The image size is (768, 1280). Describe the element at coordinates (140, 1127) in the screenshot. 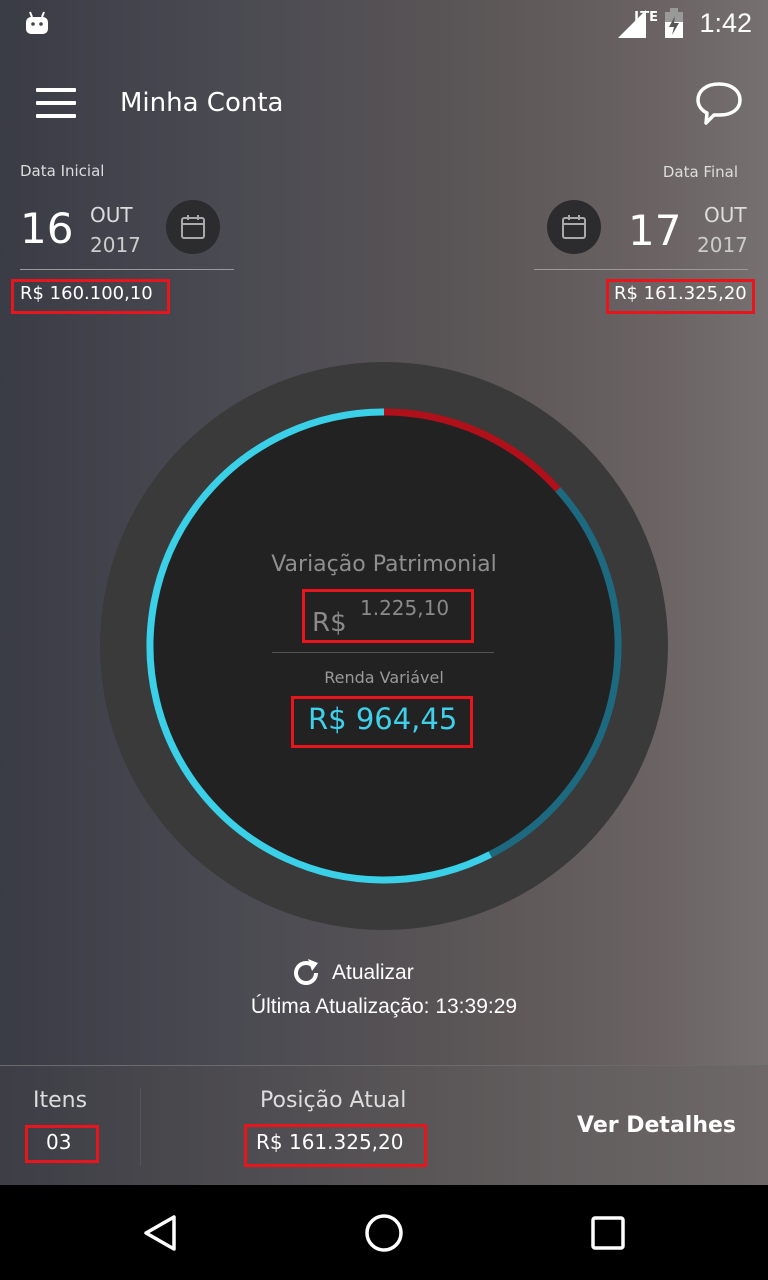

I see `panel-divider` at that location.